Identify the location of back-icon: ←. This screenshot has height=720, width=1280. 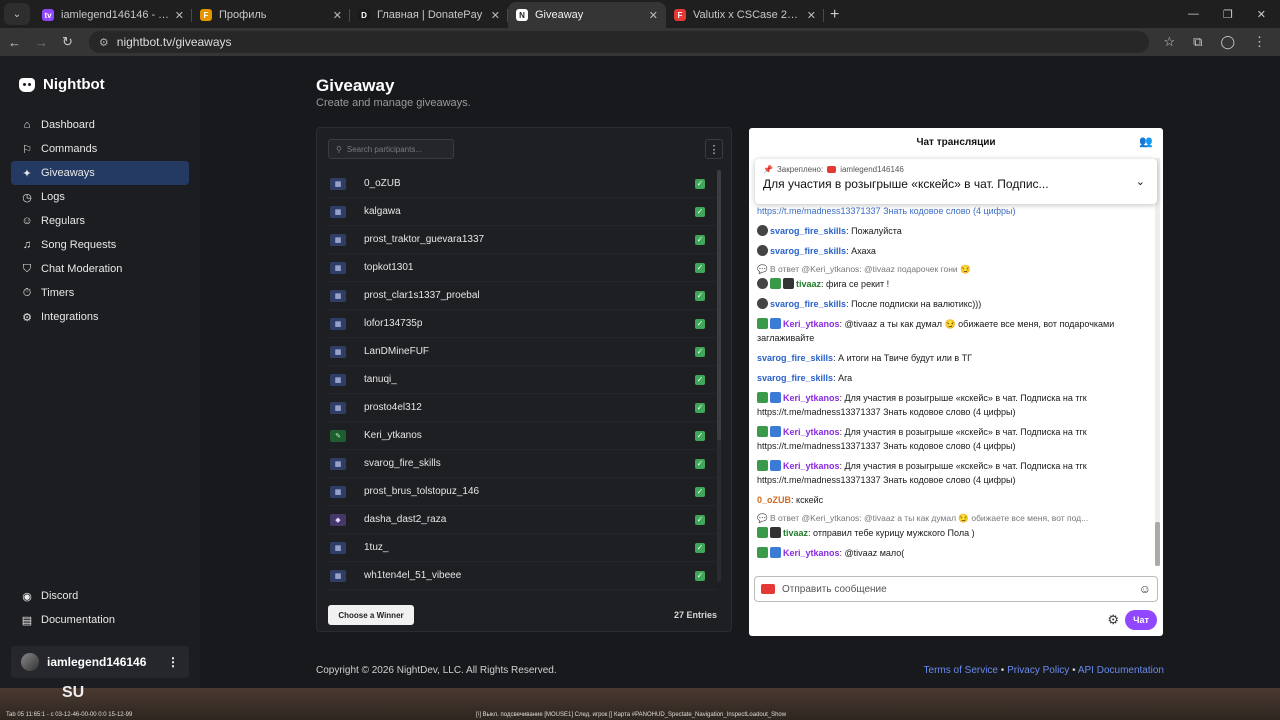
(14, 42).